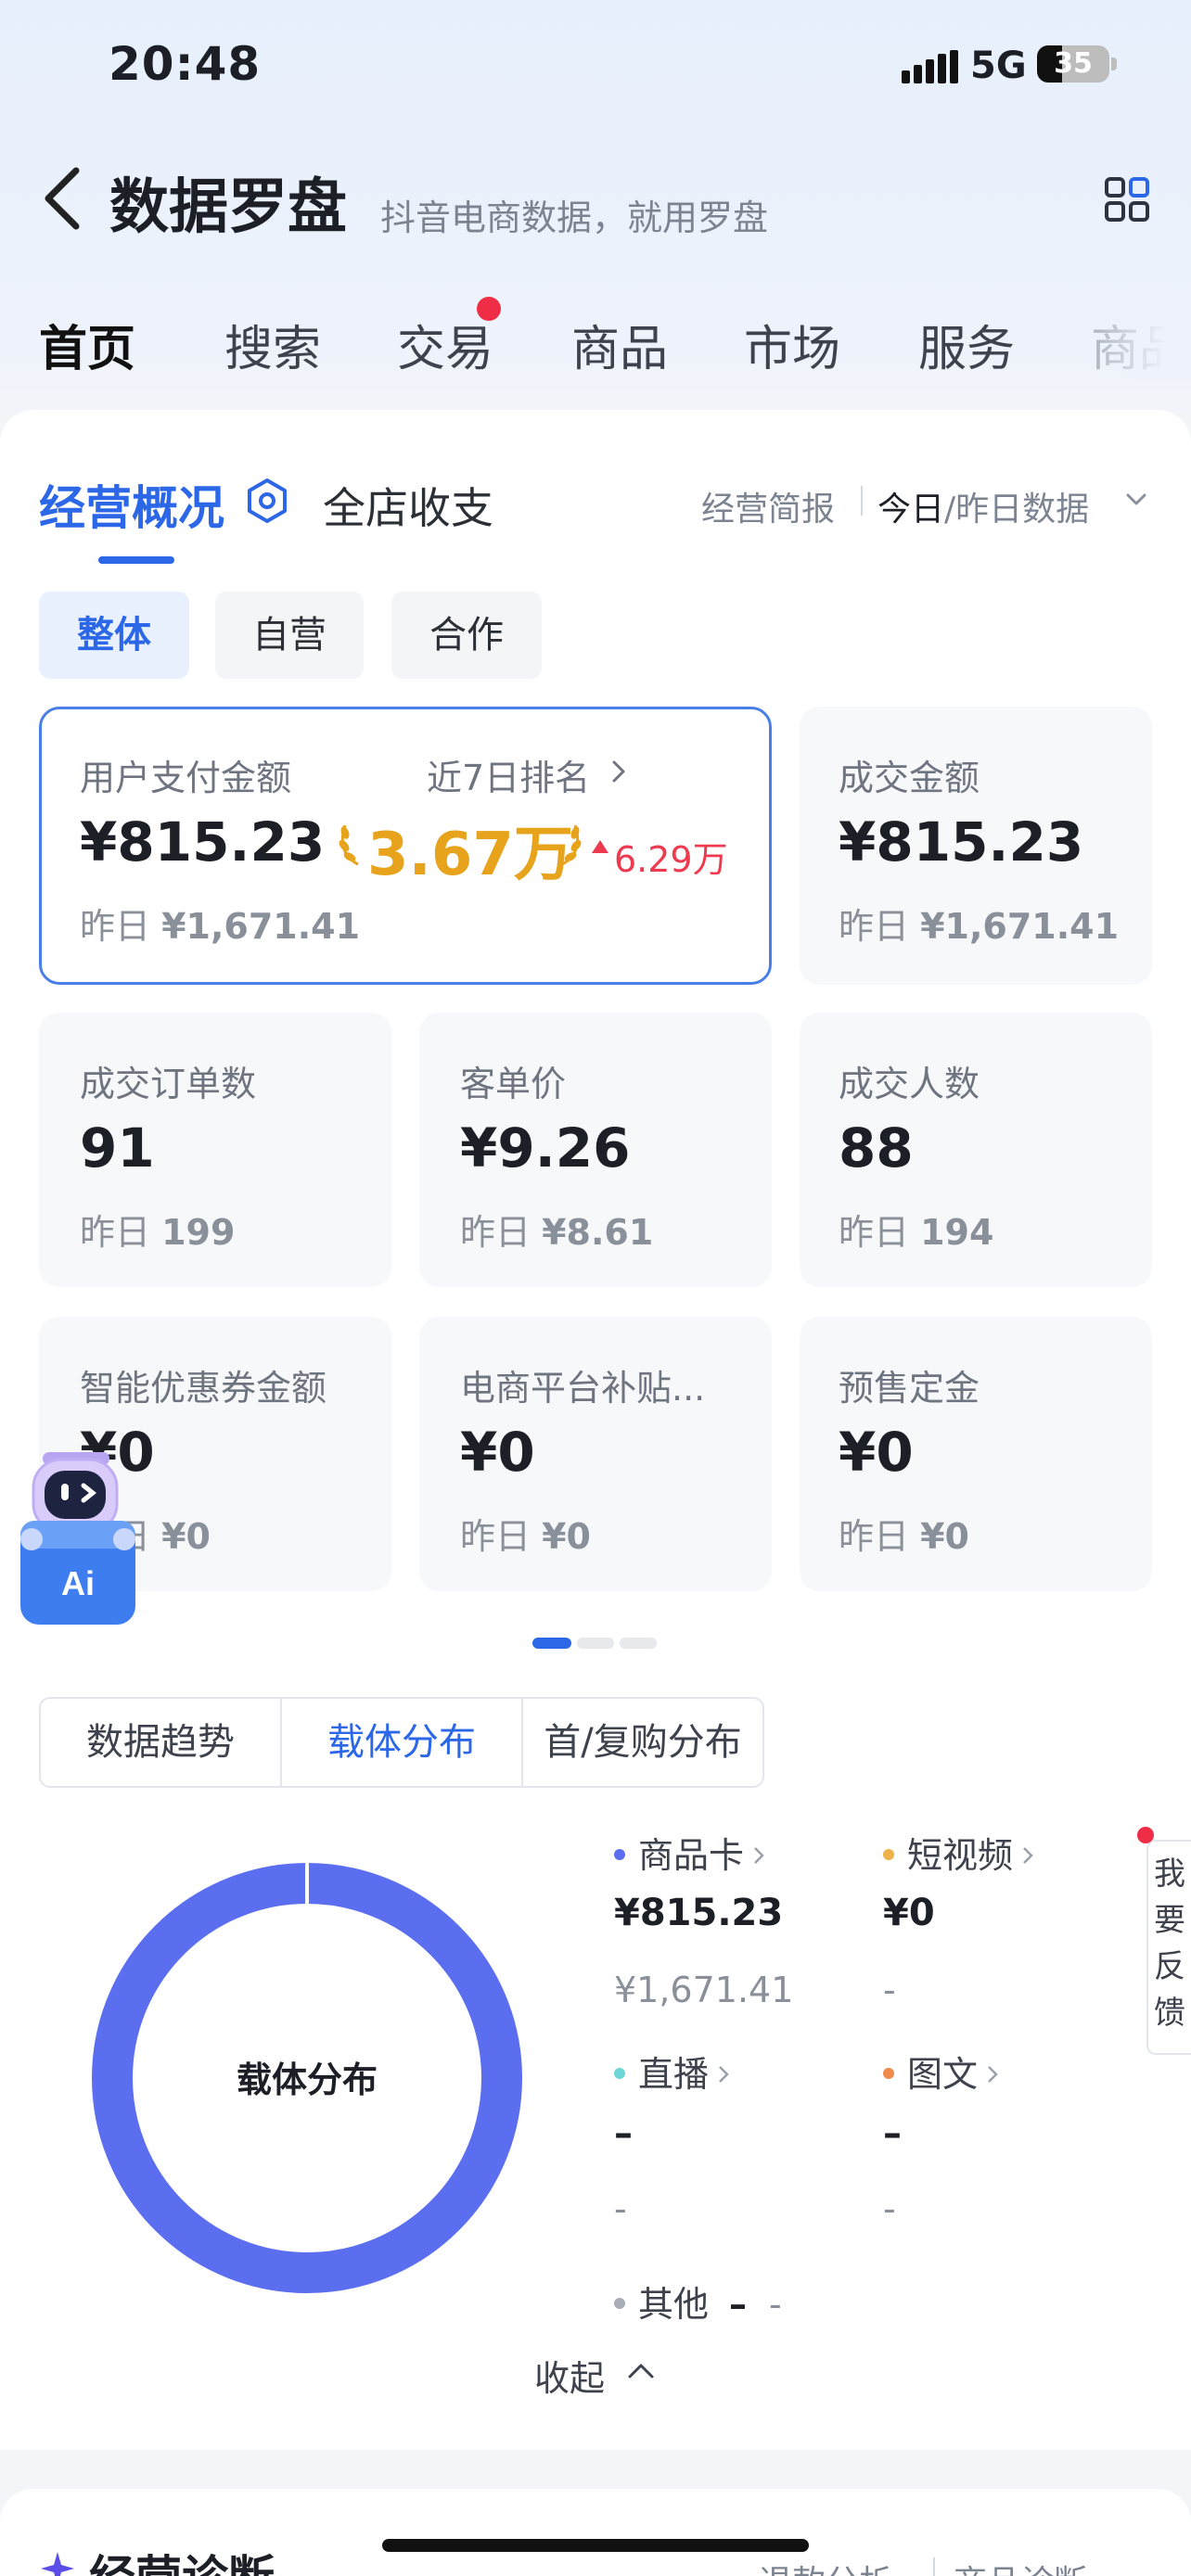  What do you see at coordinates (792, 344) in the screenshot?
I see `nav-tab-market: 市场` at bounding box center [792, 344].